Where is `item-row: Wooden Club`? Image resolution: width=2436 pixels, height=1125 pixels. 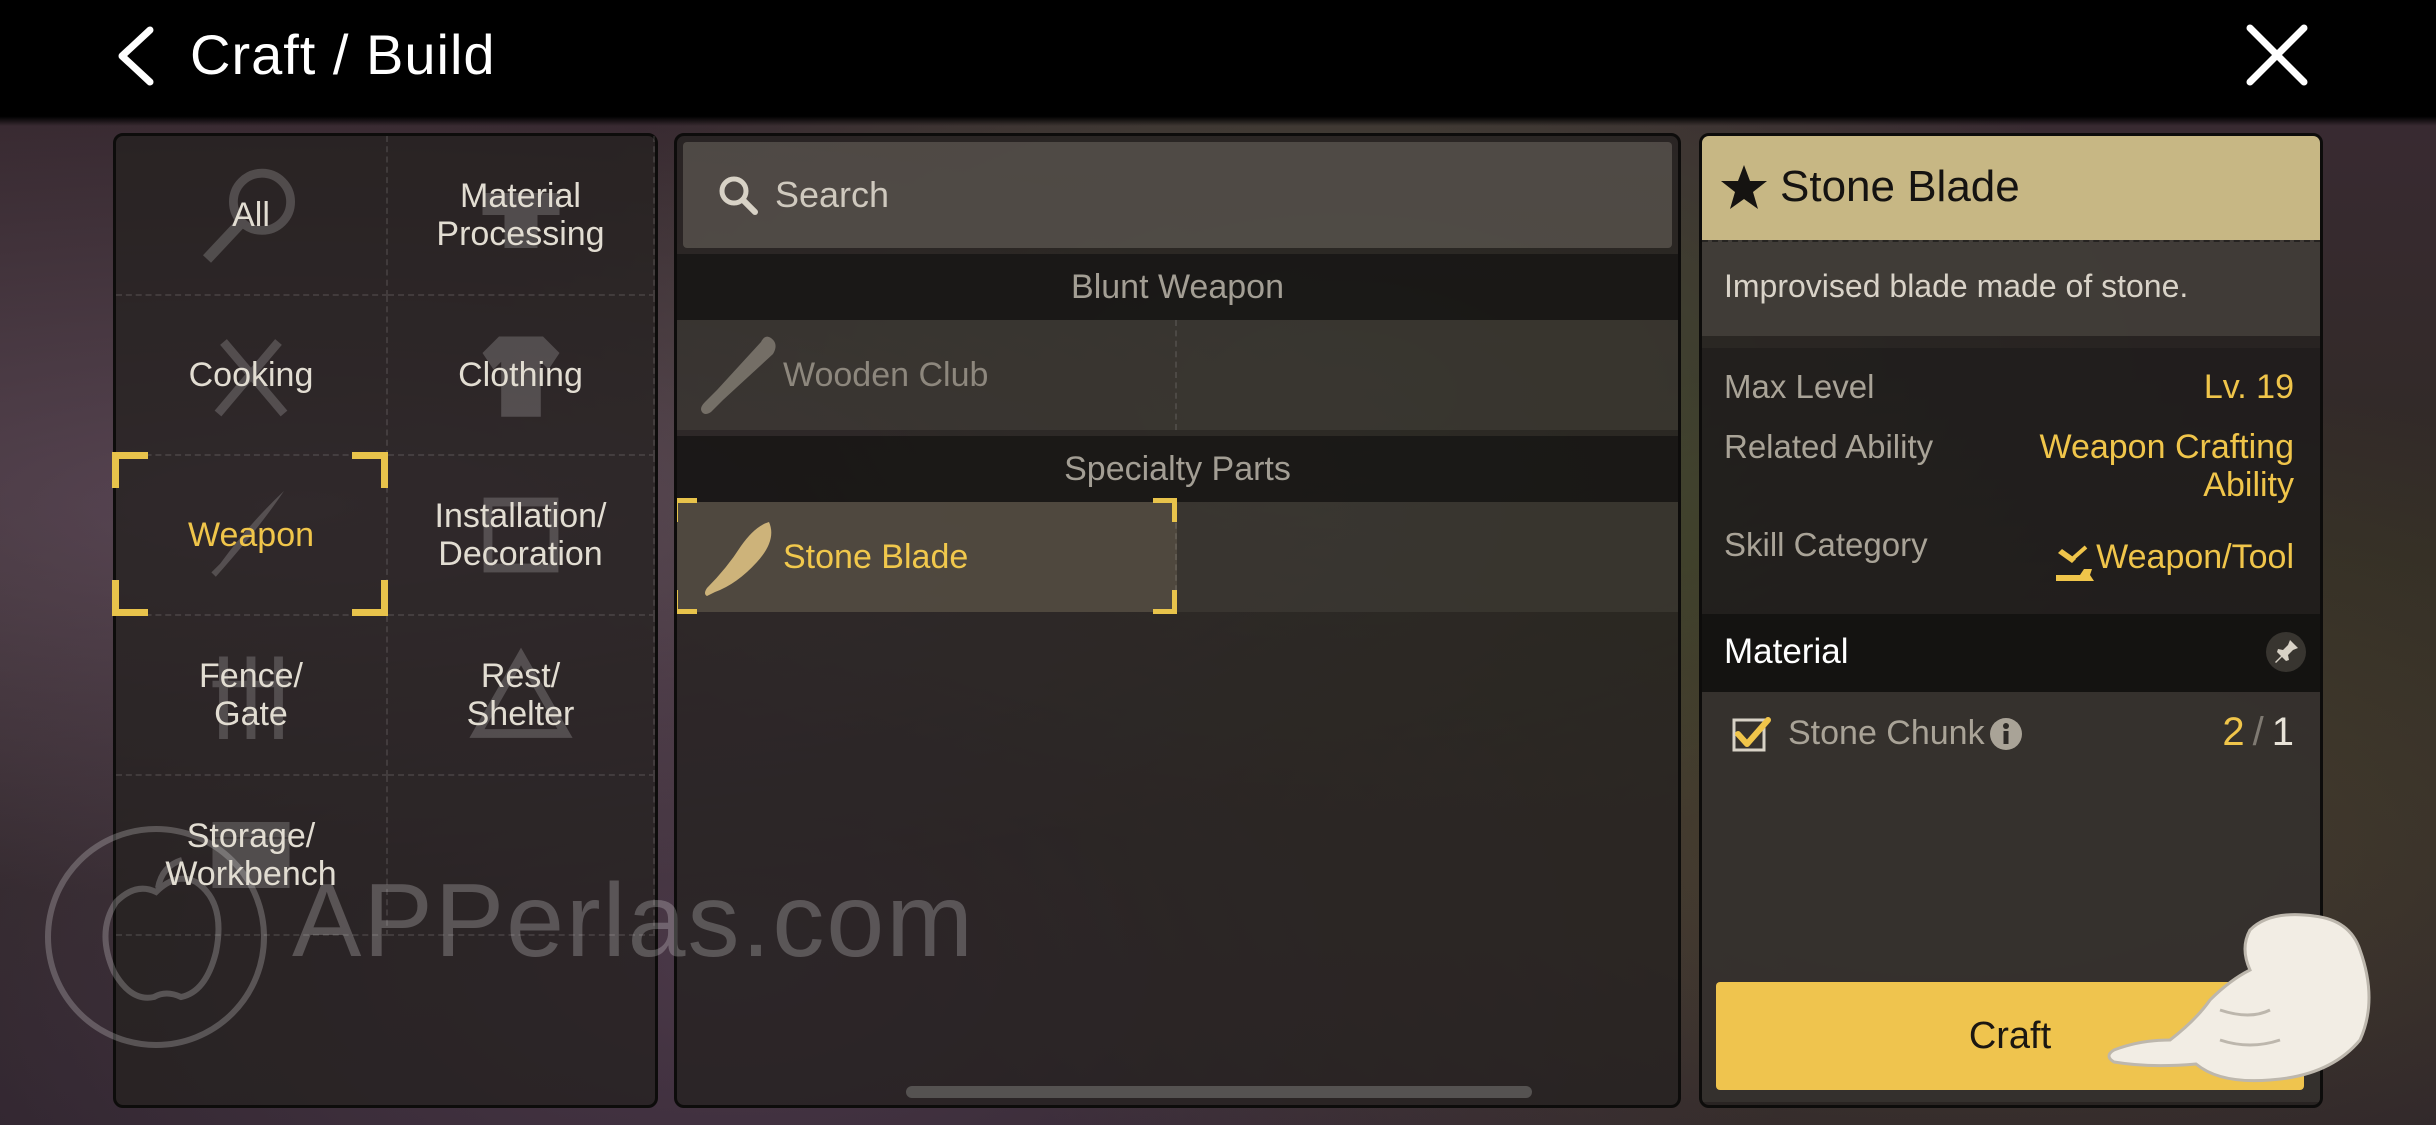
item-row: Wooden Club is located at coordinates (1177, 375).